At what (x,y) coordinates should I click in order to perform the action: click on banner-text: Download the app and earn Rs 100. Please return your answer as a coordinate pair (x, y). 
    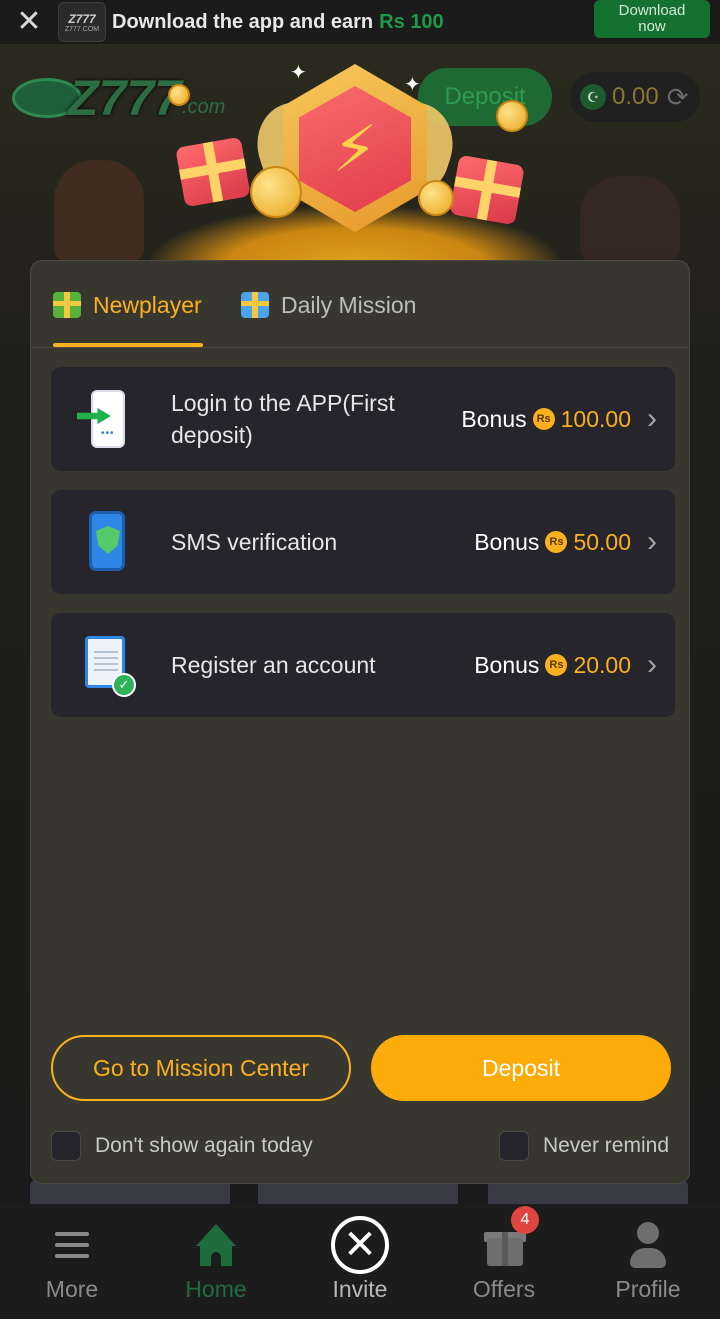
    Looking at the image, I should click on (278, 22).